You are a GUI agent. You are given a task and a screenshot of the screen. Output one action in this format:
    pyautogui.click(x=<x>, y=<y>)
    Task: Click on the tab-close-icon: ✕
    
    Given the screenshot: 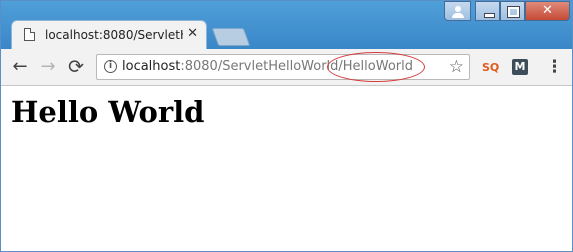 What is the action you would take?
    pyautogui.click(x=192, y=34)
    